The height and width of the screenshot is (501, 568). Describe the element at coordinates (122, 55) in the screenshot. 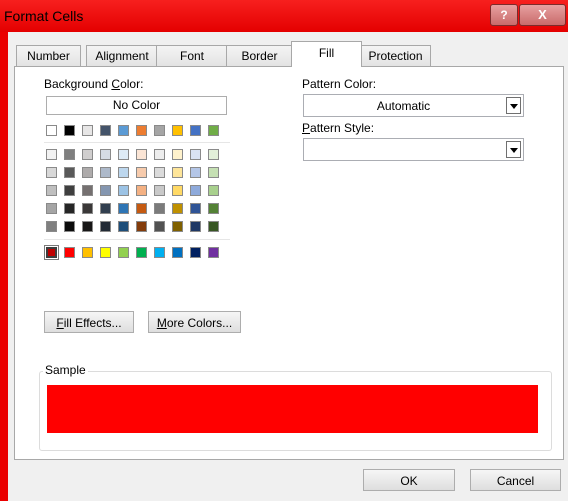

I see `tab-alignment: Alignment` at that location.